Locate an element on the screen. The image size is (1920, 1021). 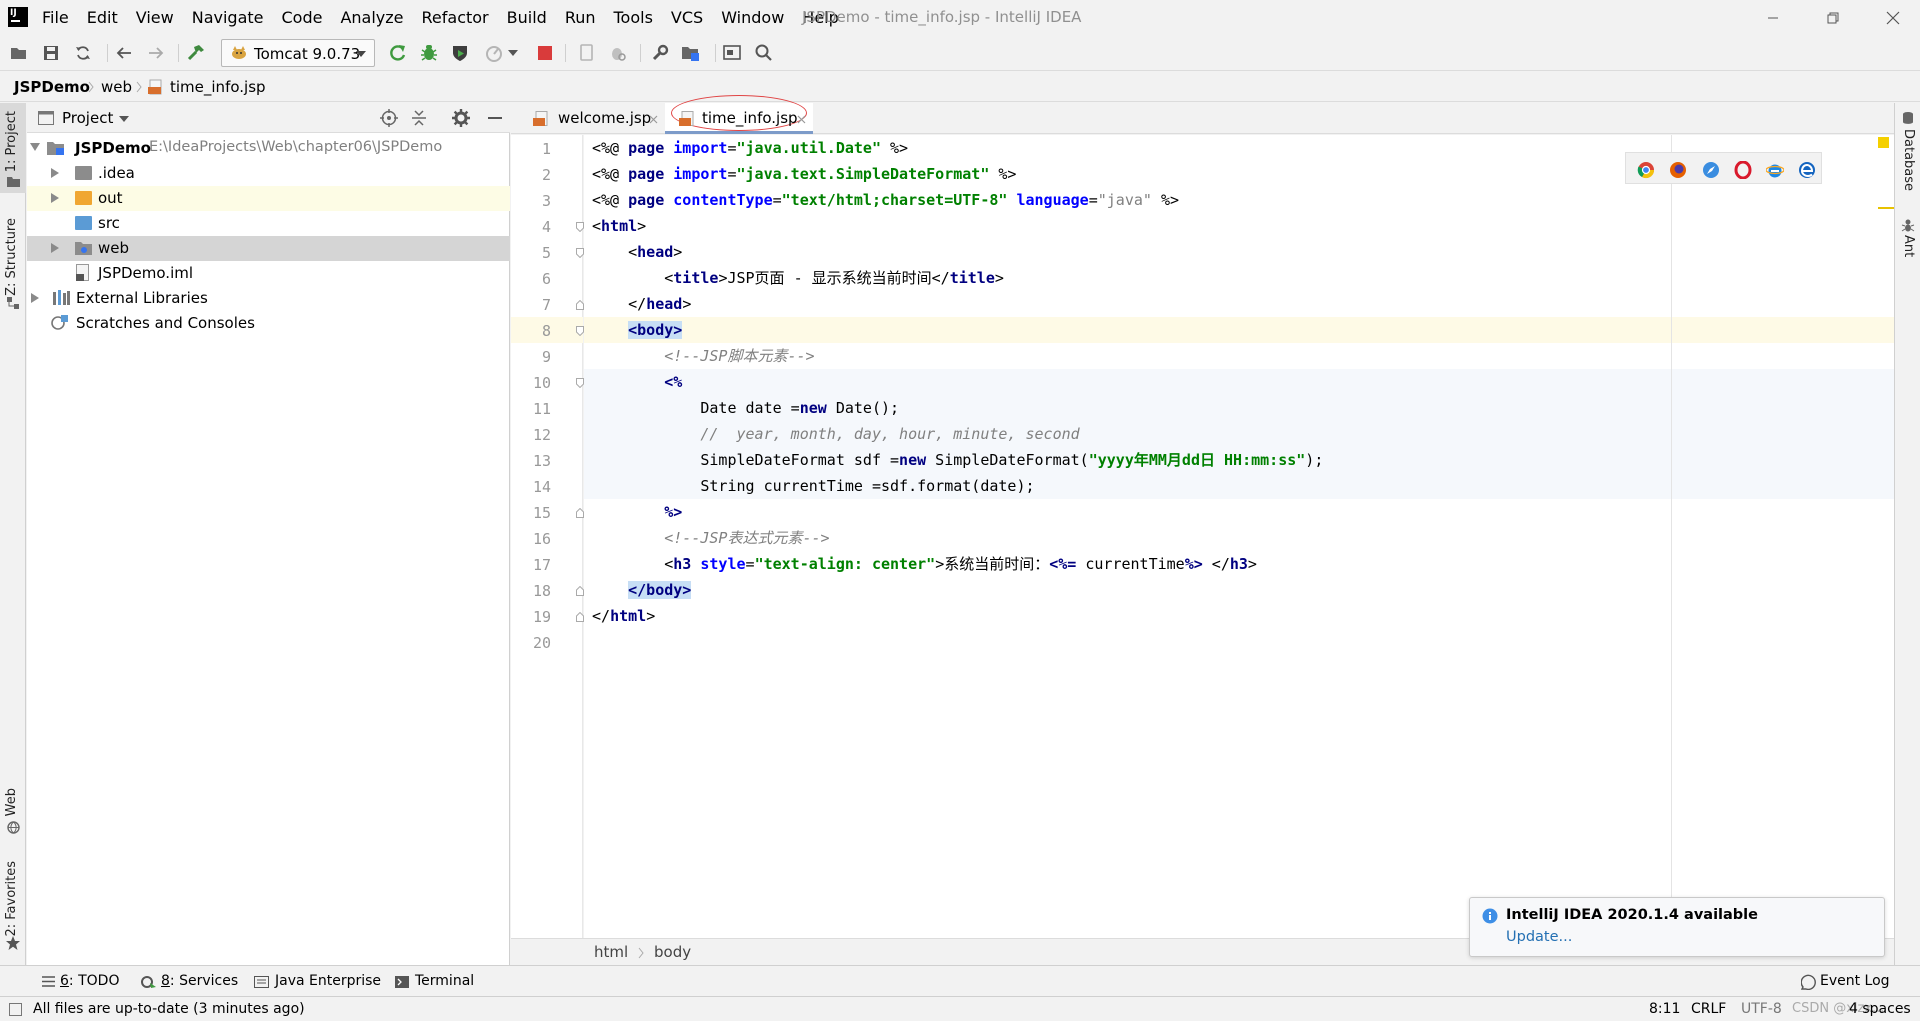
menu-vcs: VCS is located at coordinates (687, 17).